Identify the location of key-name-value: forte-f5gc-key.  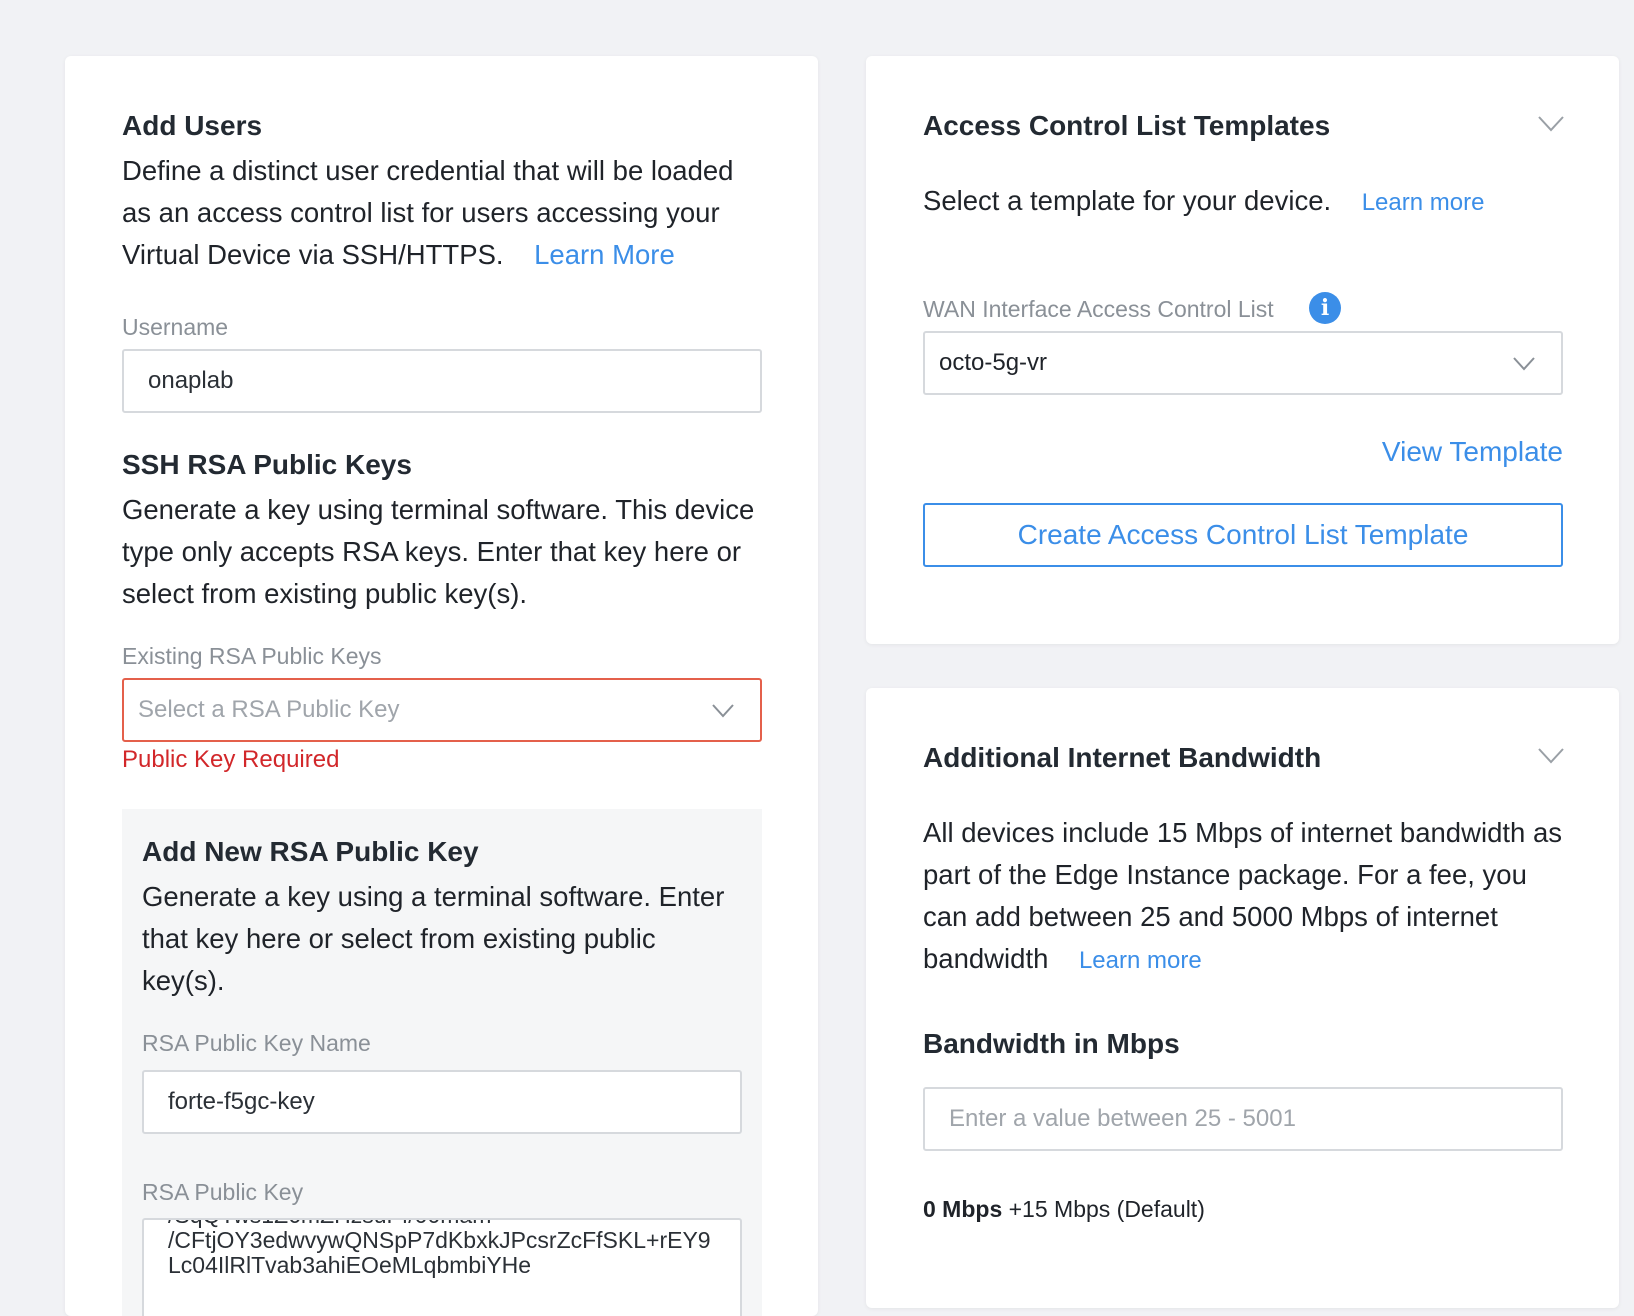
(241, 1101).